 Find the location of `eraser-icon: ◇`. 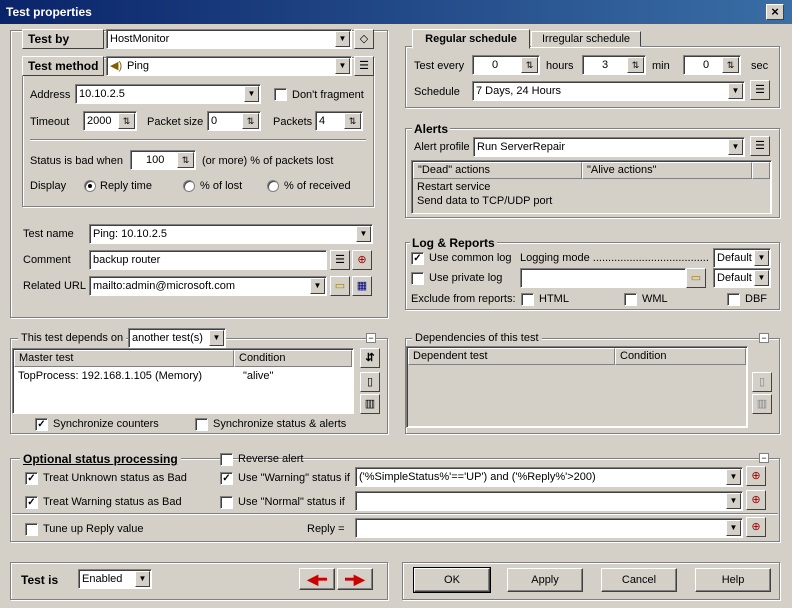

eraser-icon: ◇ is located at coordinates (364, 39).